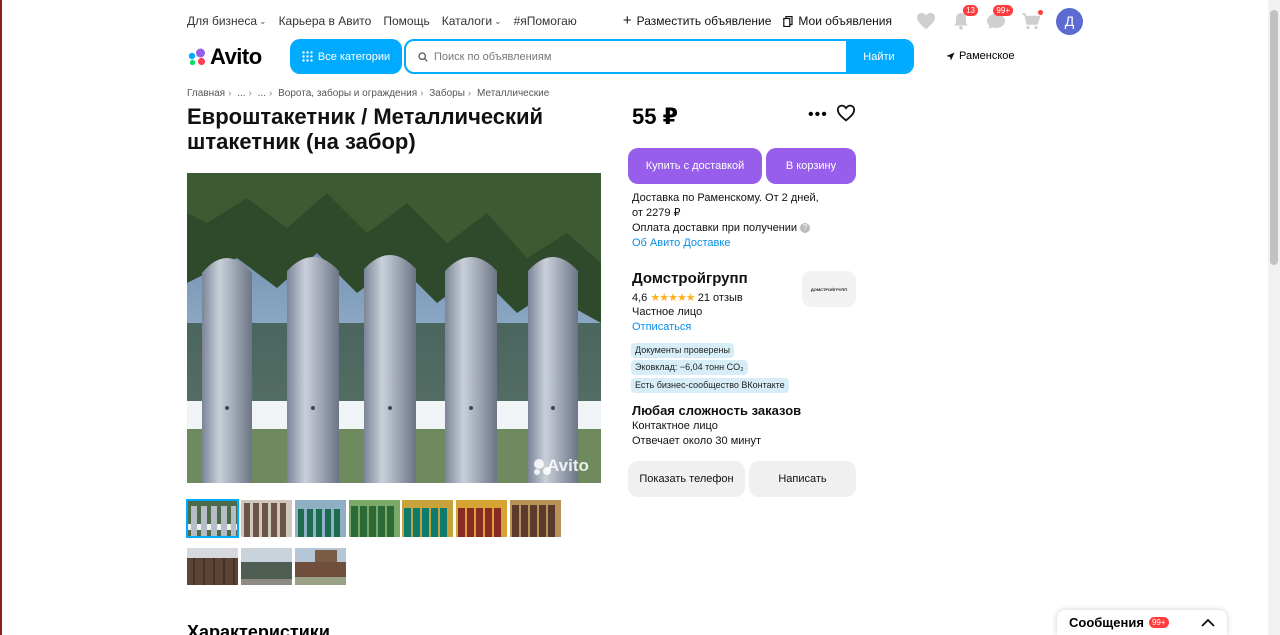  I want to click on seller-logo-text: ДОМСТРОЙГРУПП, so click(829, 289).